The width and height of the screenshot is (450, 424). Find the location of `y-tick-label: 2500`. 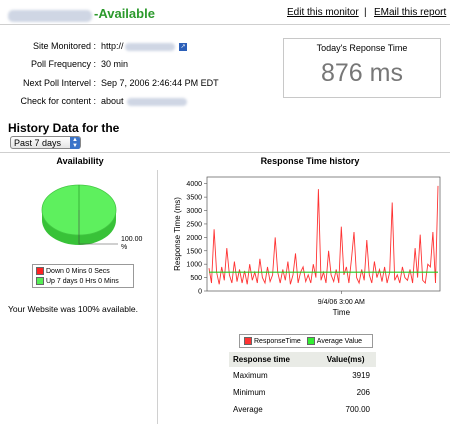

y-tick-label: 2500 is located at coordinates (194, 224).